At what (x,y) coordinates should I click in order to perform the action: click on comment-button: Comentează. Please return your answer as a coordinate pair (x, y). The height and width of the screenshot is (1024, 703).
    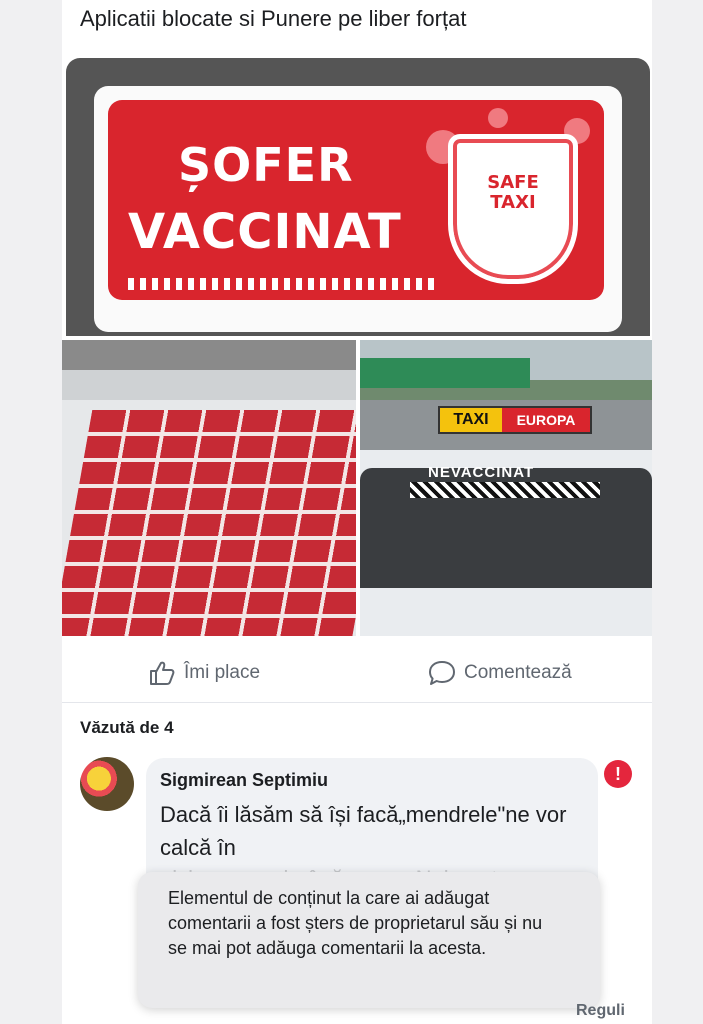
    Looking at the image, I should click on (500, 673).